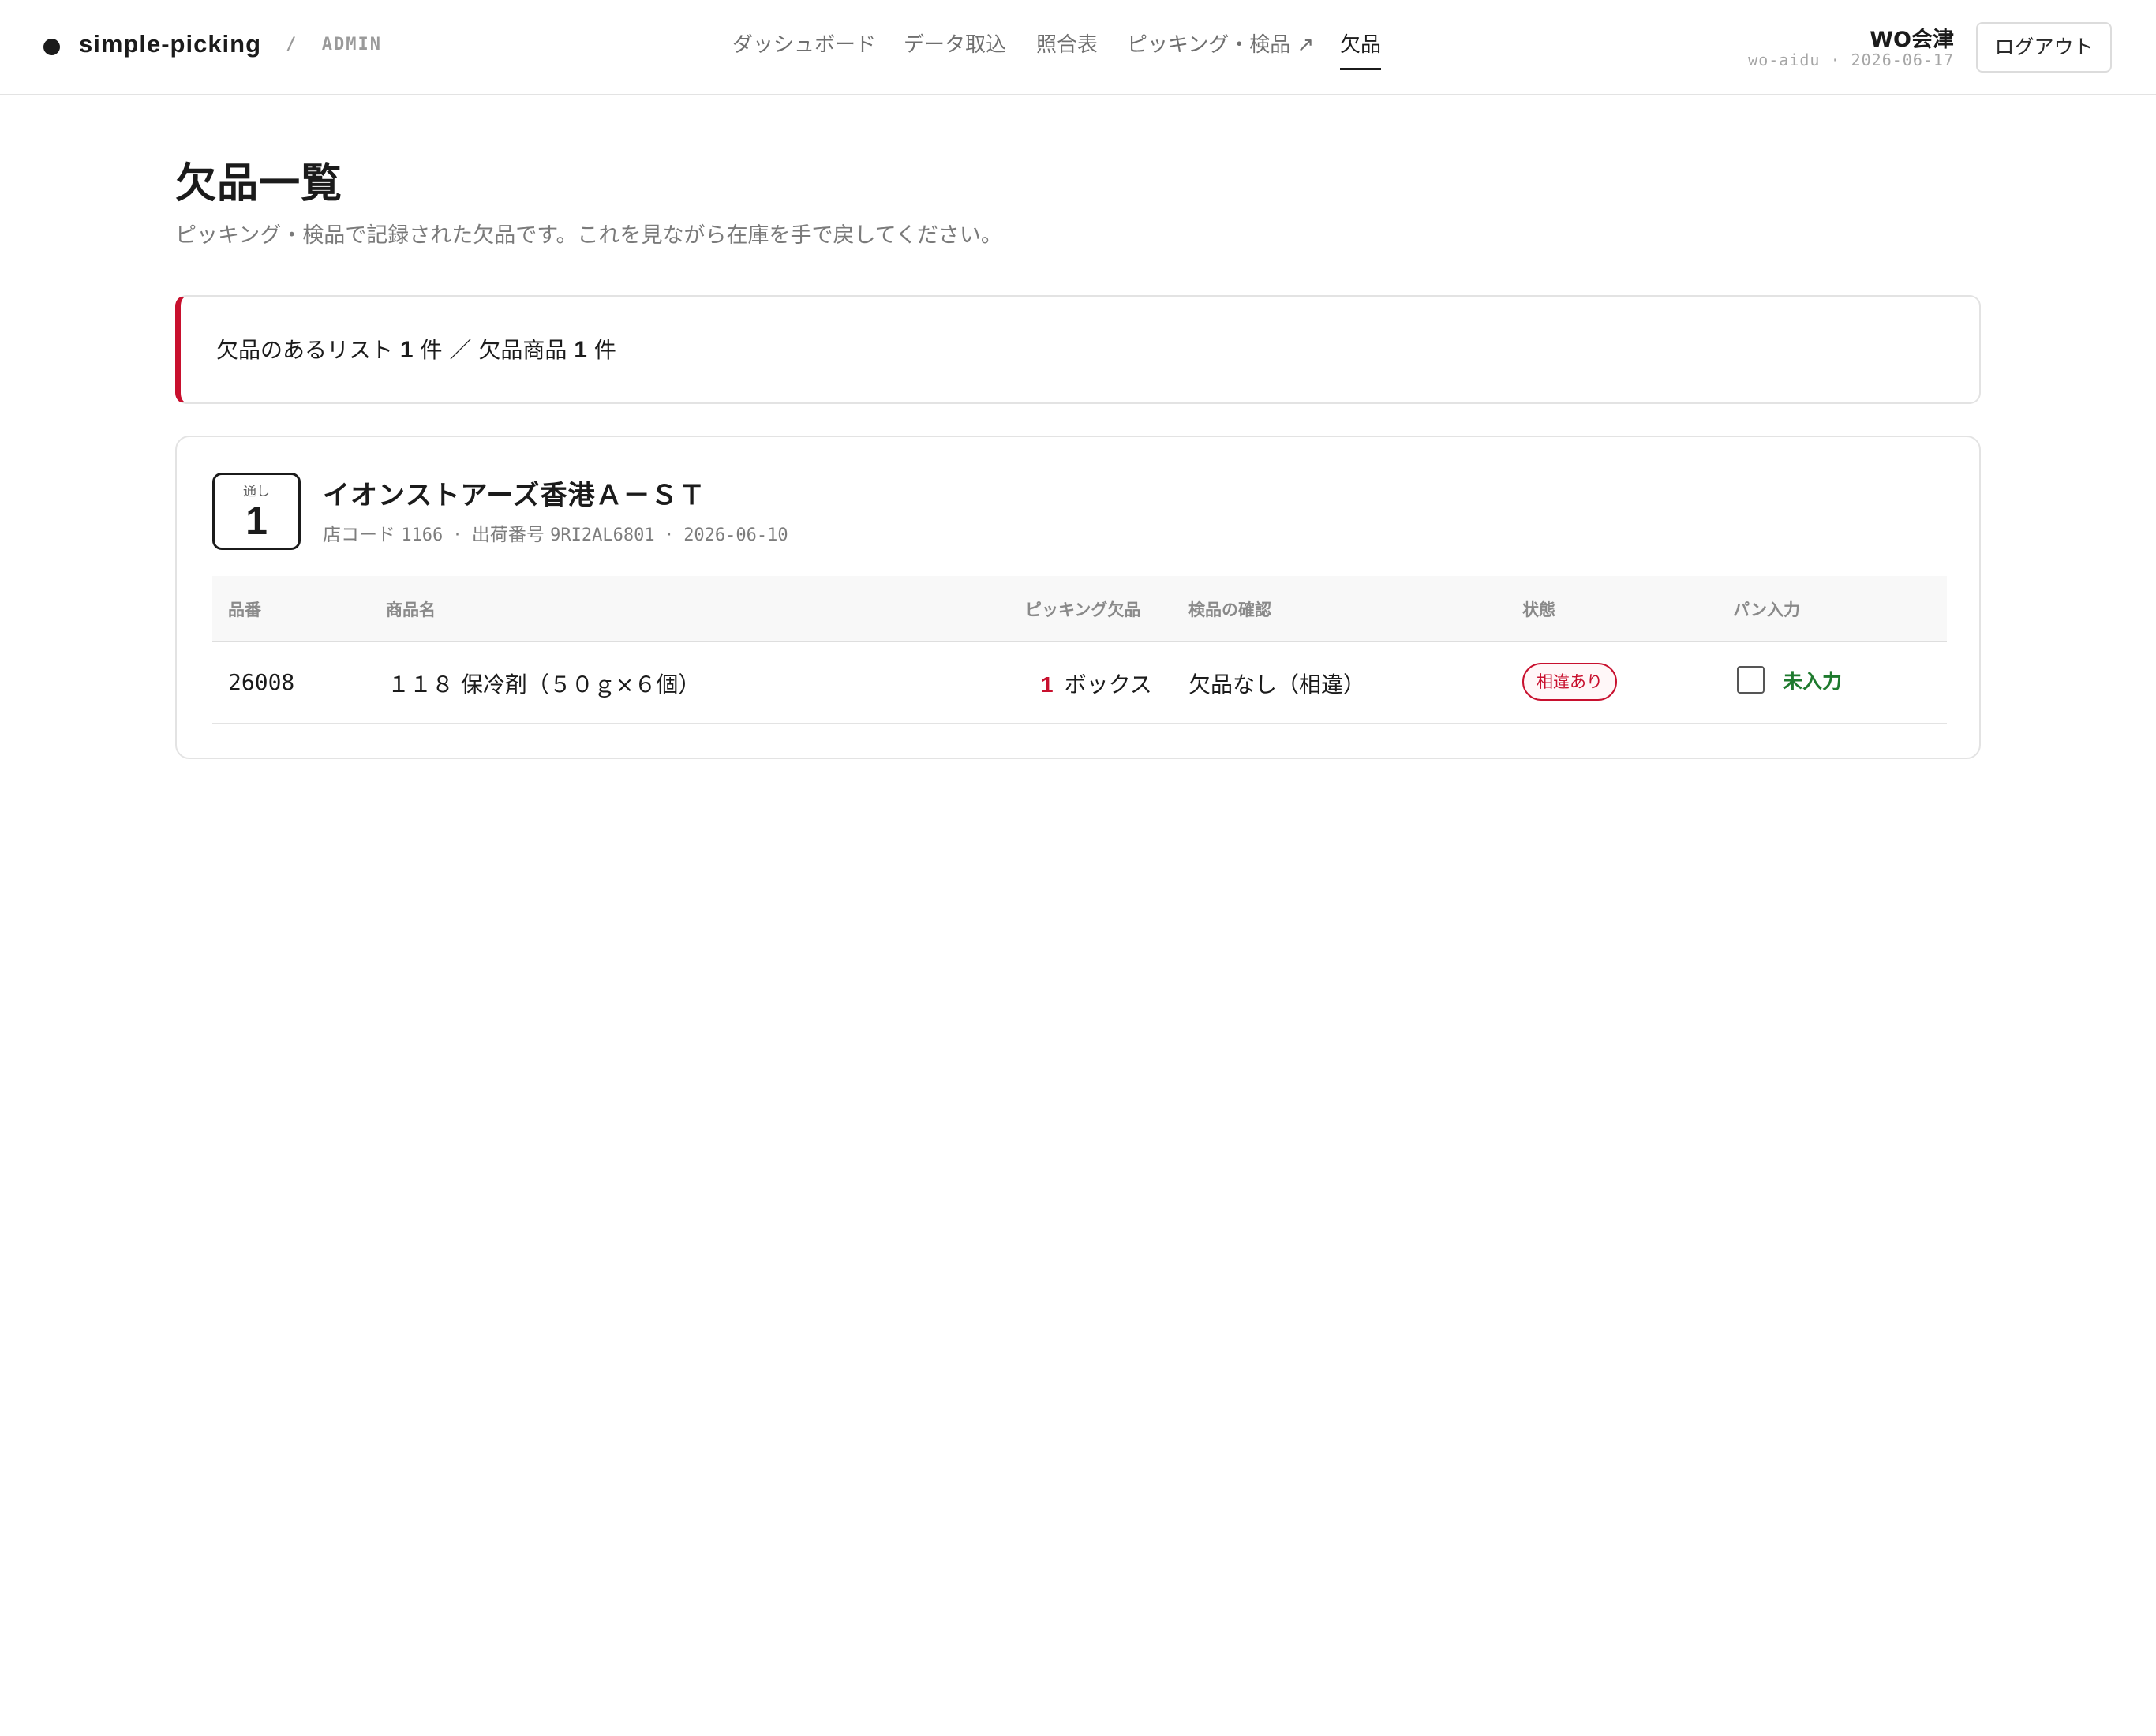 The image size is (2156, 1736). I want to click on logout-button: ログアウト, so click(2044, 47).